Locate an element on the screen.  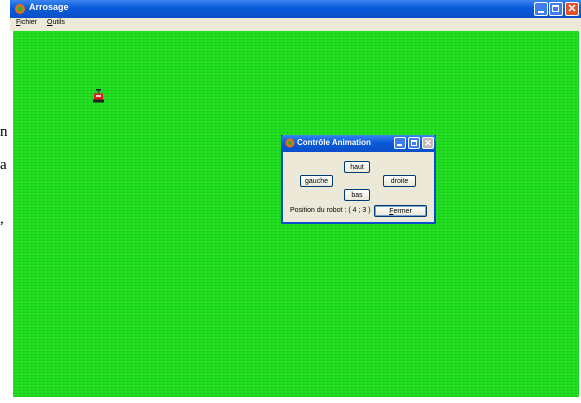
dialog-minimize-button is located at coordinates (400, 143).